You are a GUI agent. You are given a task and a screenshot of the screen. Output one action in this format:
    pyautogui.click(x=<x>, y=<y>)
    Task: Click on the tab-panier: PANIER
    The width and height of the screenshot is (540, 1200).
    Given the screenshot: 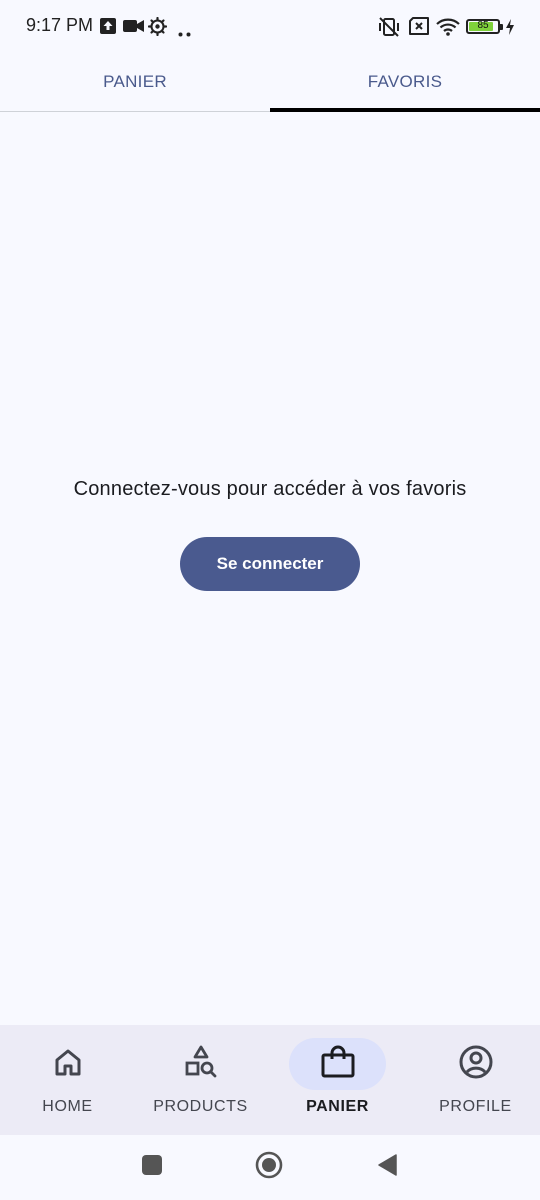 What is the action you would take?
    pyautogui.click(x=135, y=82)
    